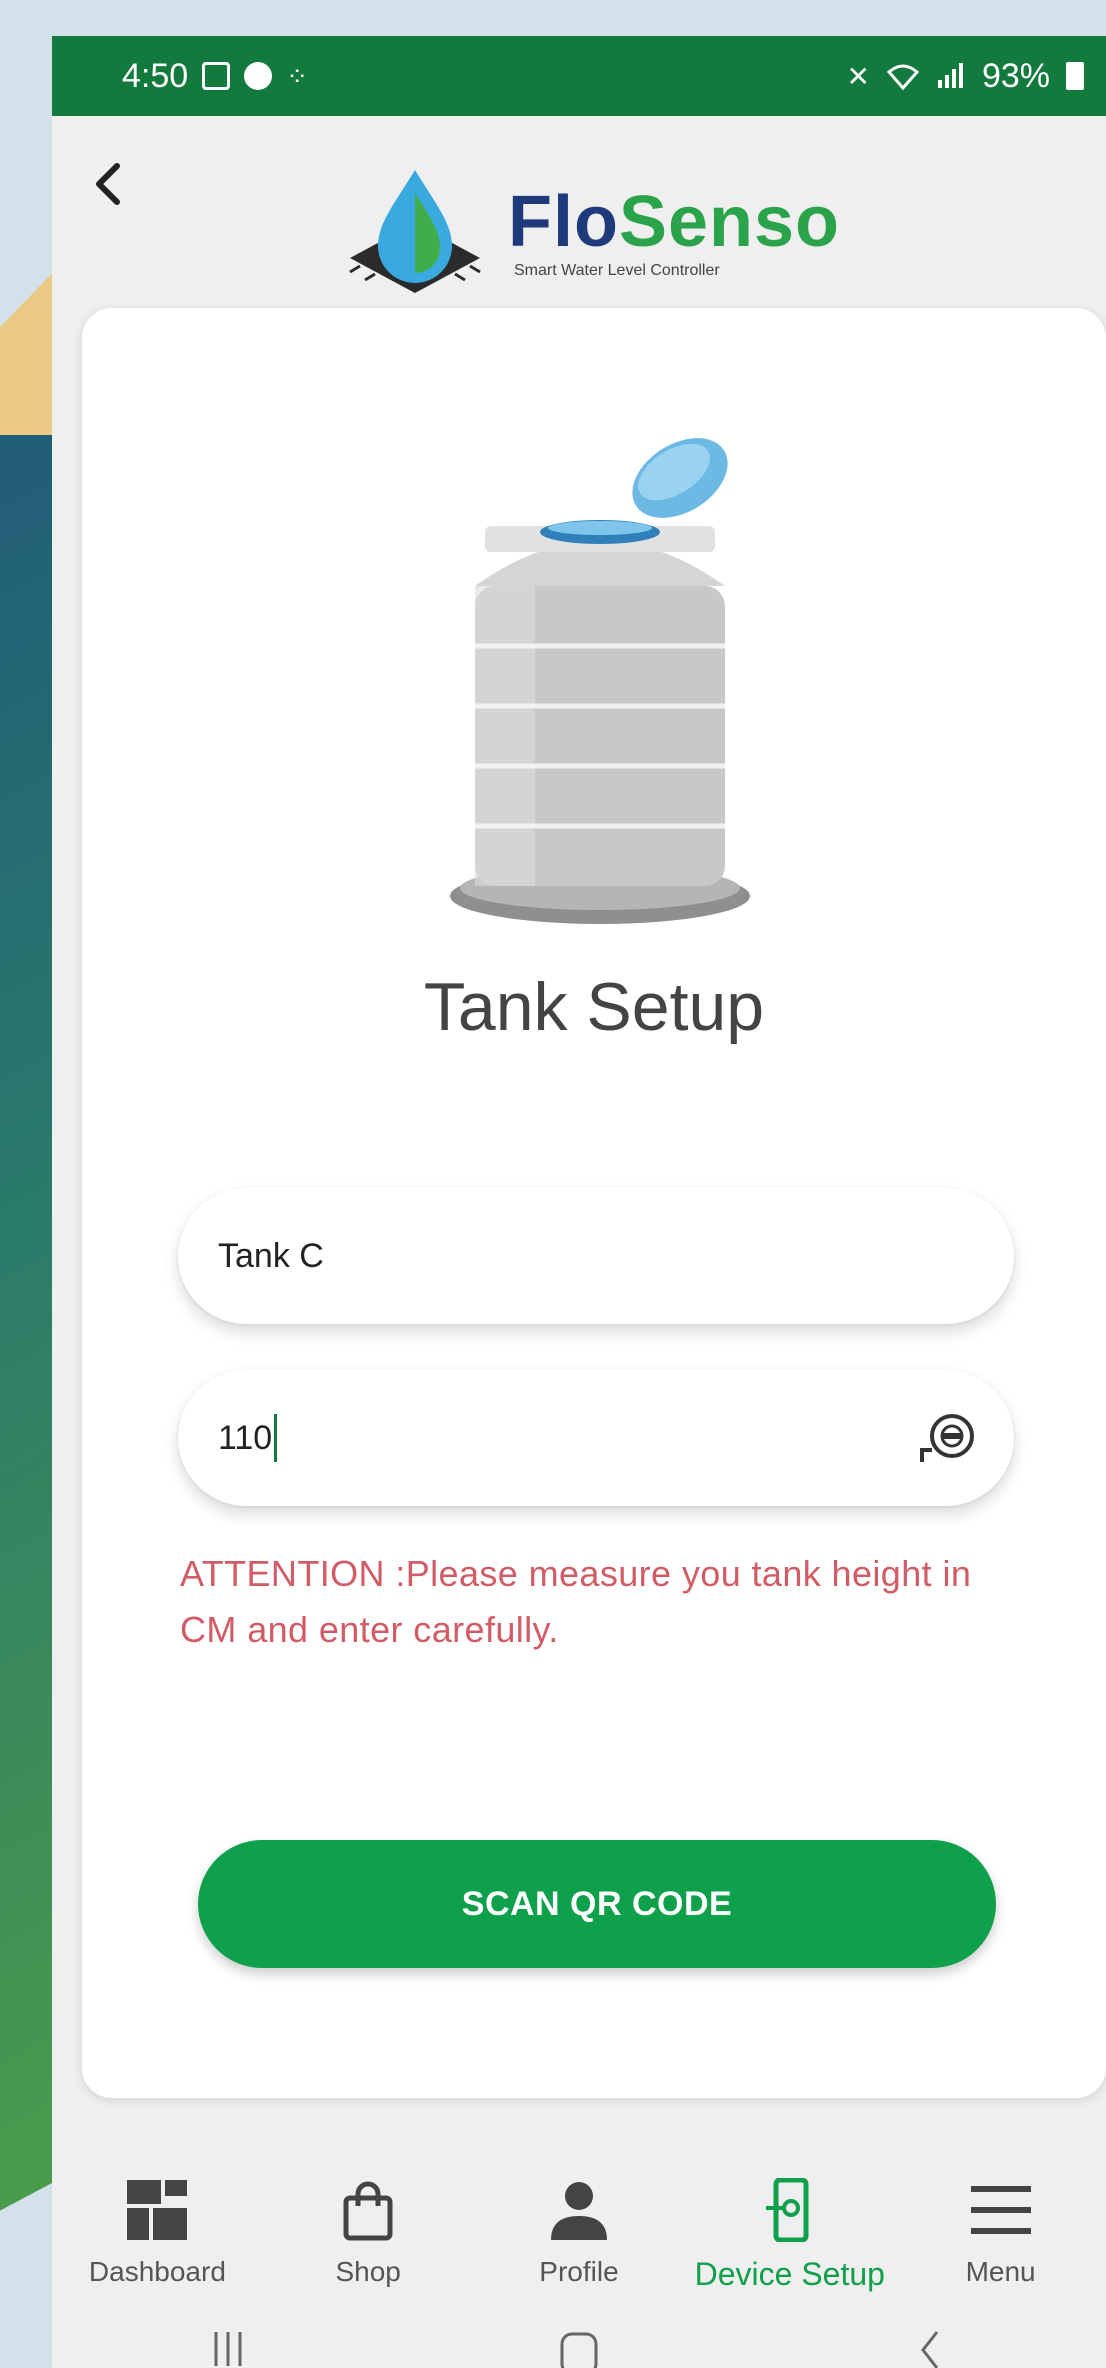 The height and width of the screenshot is (2368, 1106). I want to click on water-drop-chip-icon, so click(415, 231).